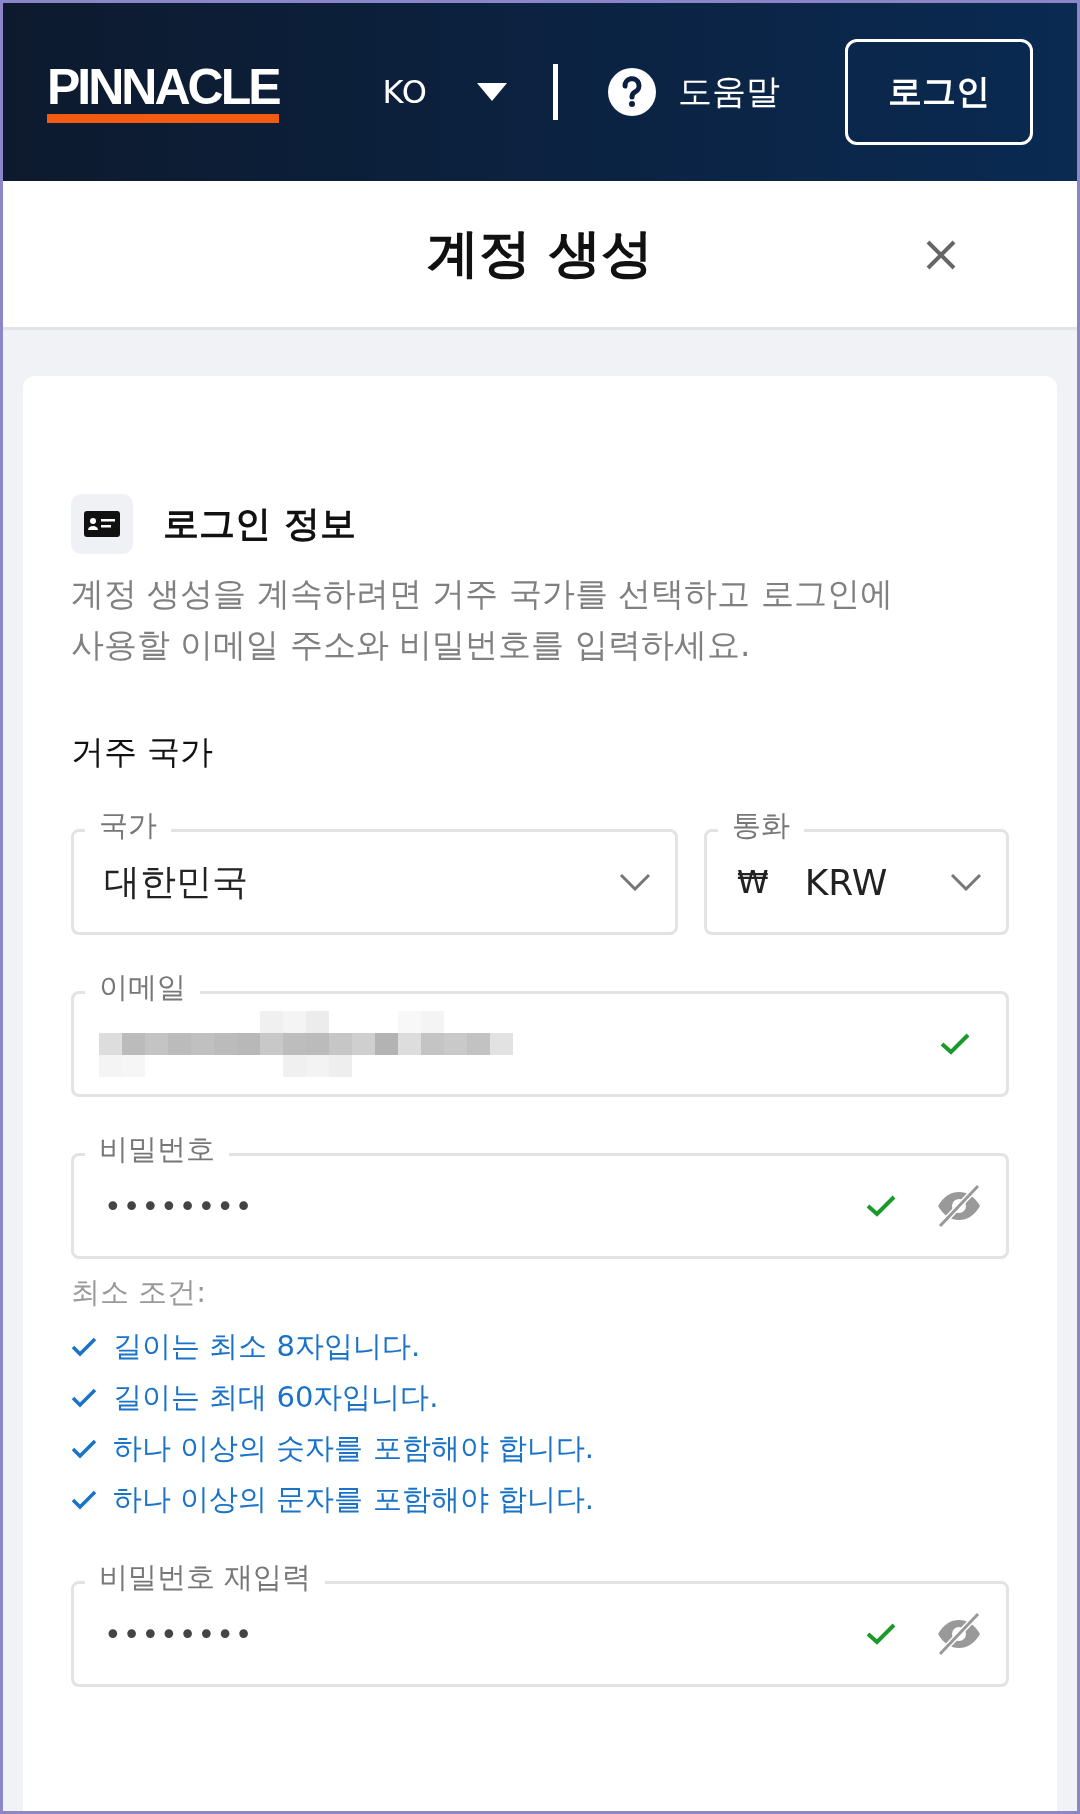 The width and height of the screenshot is (1080, 1814). What do you see at coordinates (540, 1623) in the screenshot?
I see `confirm-password-field: 비밀번호 재입력 ••••••••` at bounding box center [540, 1623].